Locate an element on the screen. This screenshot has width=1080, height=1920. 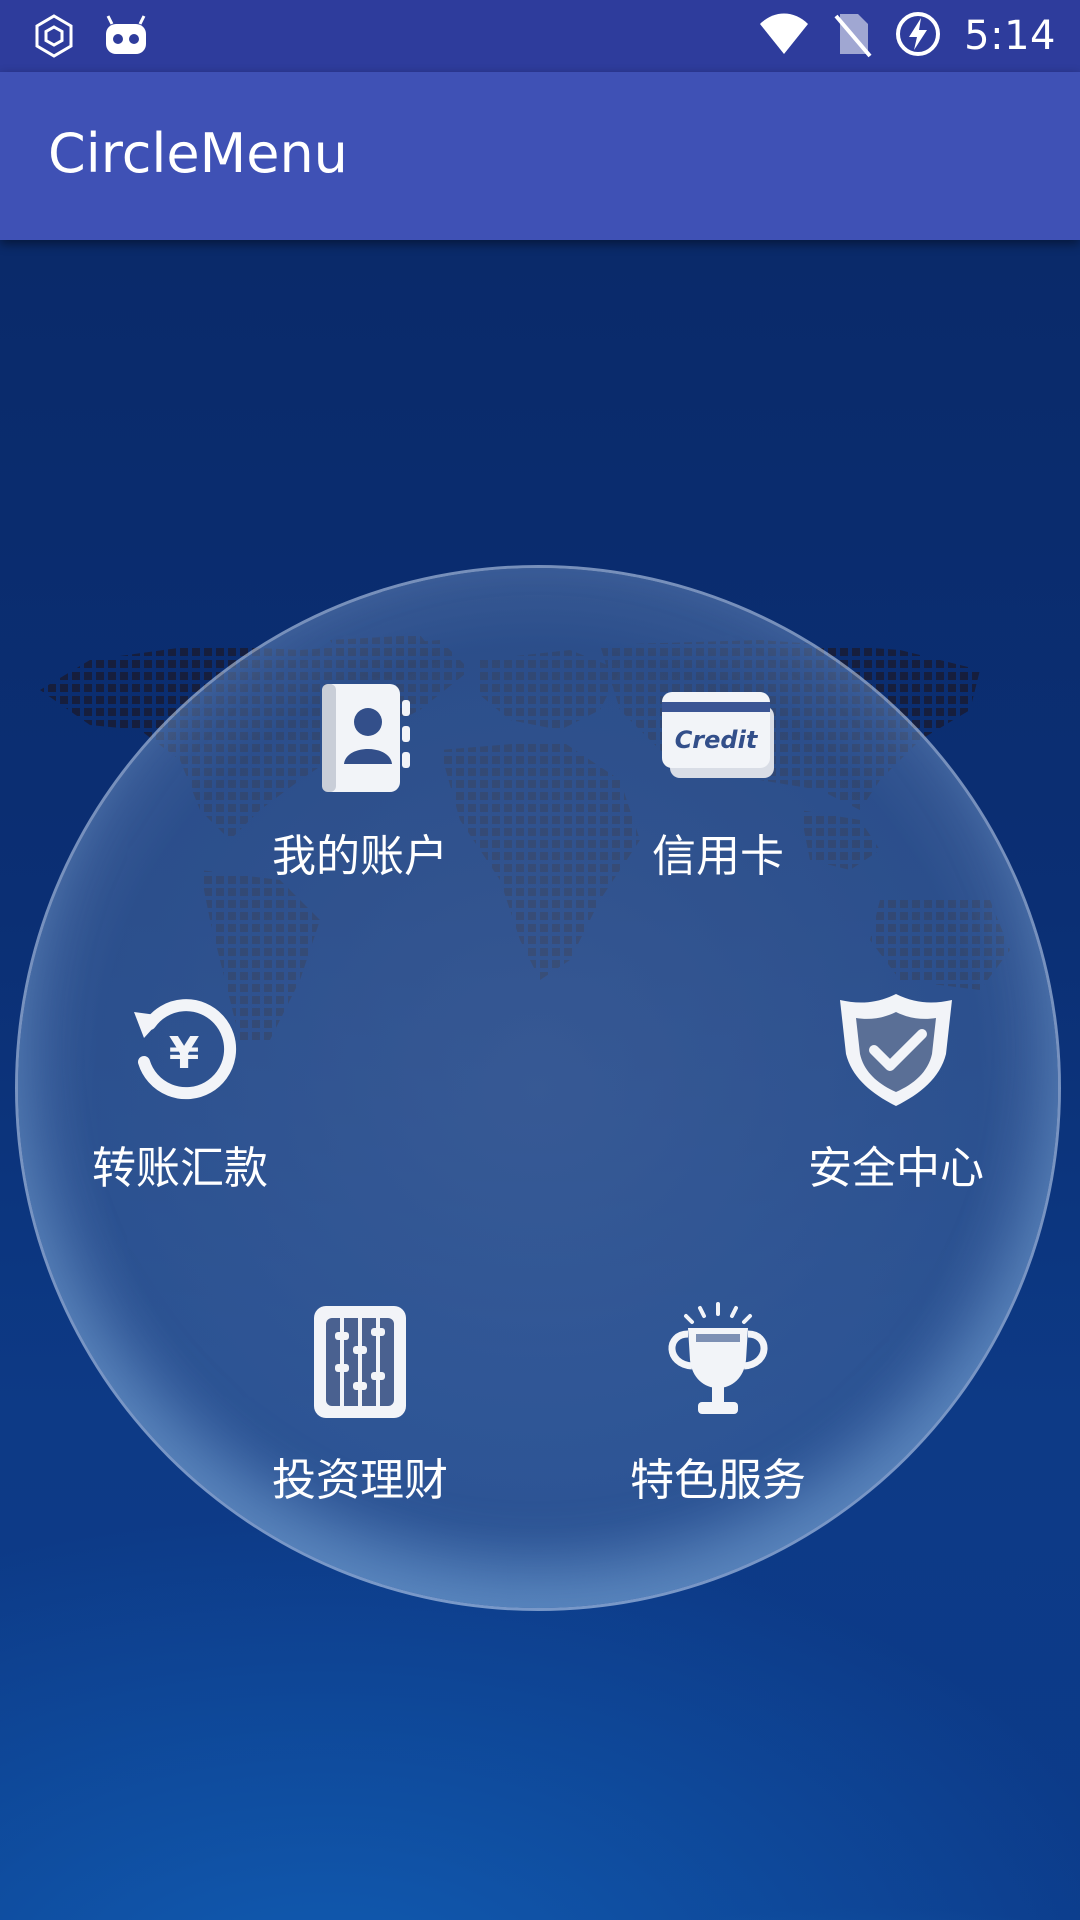
no-sim-icon is located at coordinates (852, 36).